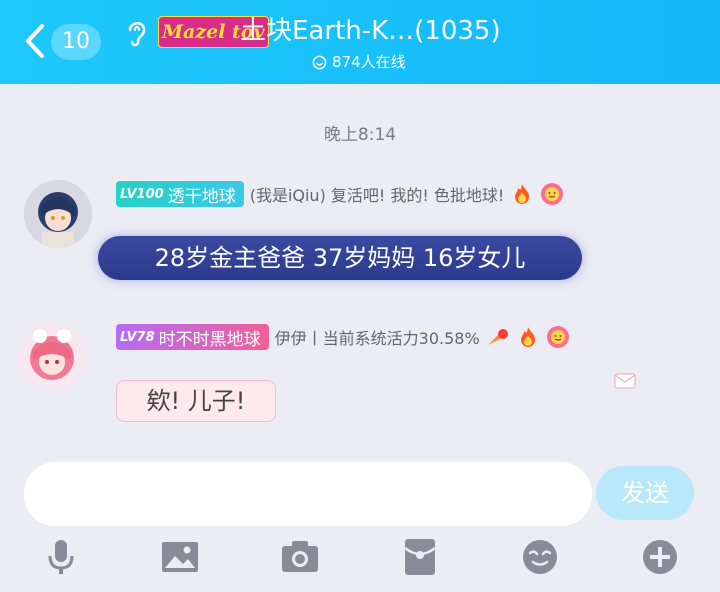 This screenshot has width=720, height=592. I want to click on camera-icon, so click(300, 557).